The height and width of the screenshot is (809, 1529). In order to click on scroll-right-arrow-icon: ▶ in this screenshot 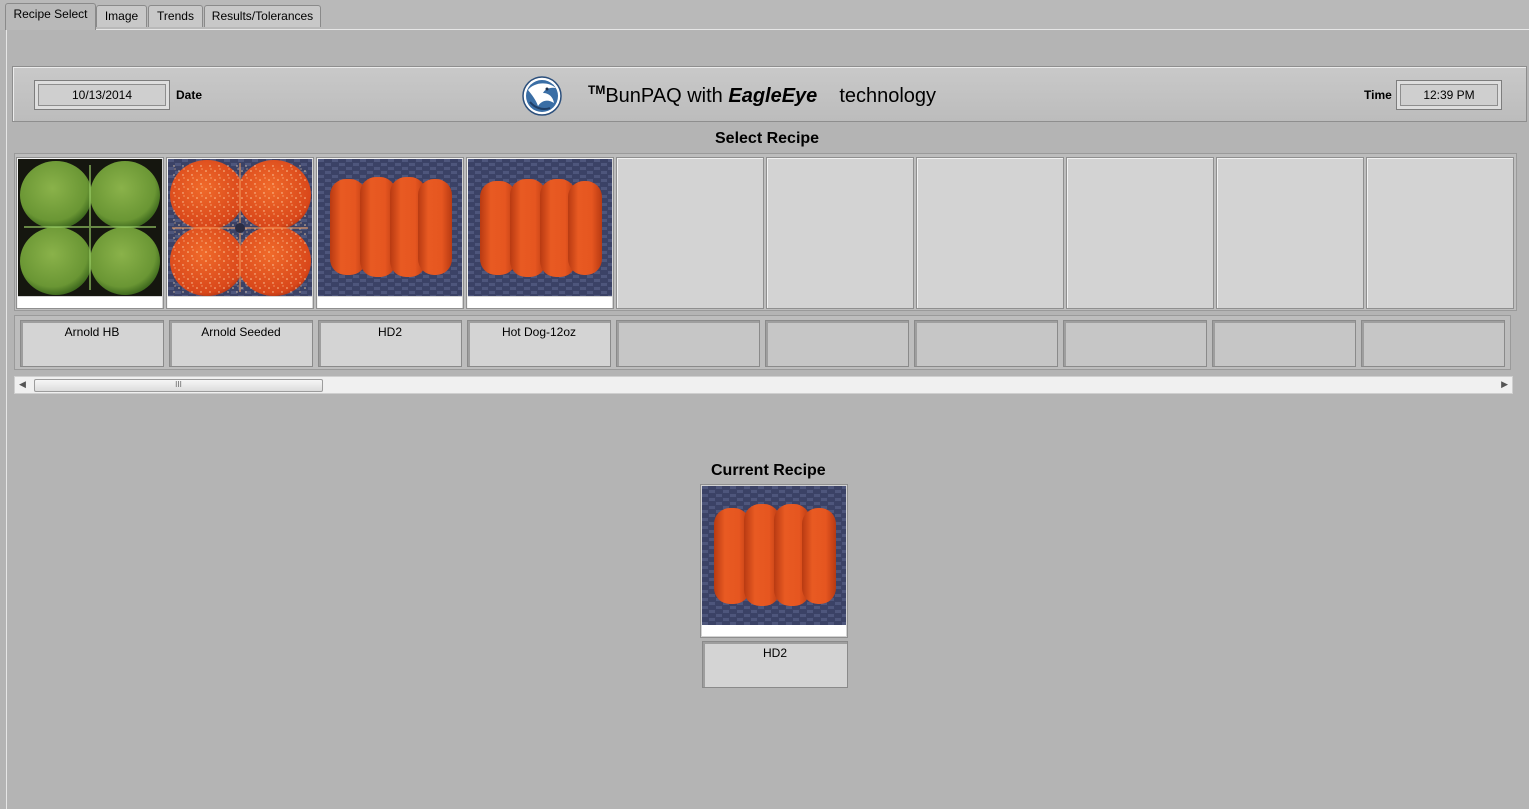, I will do `click(1504, 384)`.